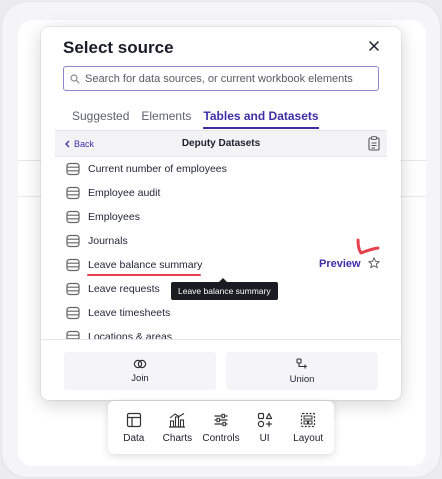 The height and width of the screenshot is (479, 442). What do you see at coordinates (129, 313) in the screenshot?
I see `list-item-label: Leave timesheets` at bounding box center [129, 313].